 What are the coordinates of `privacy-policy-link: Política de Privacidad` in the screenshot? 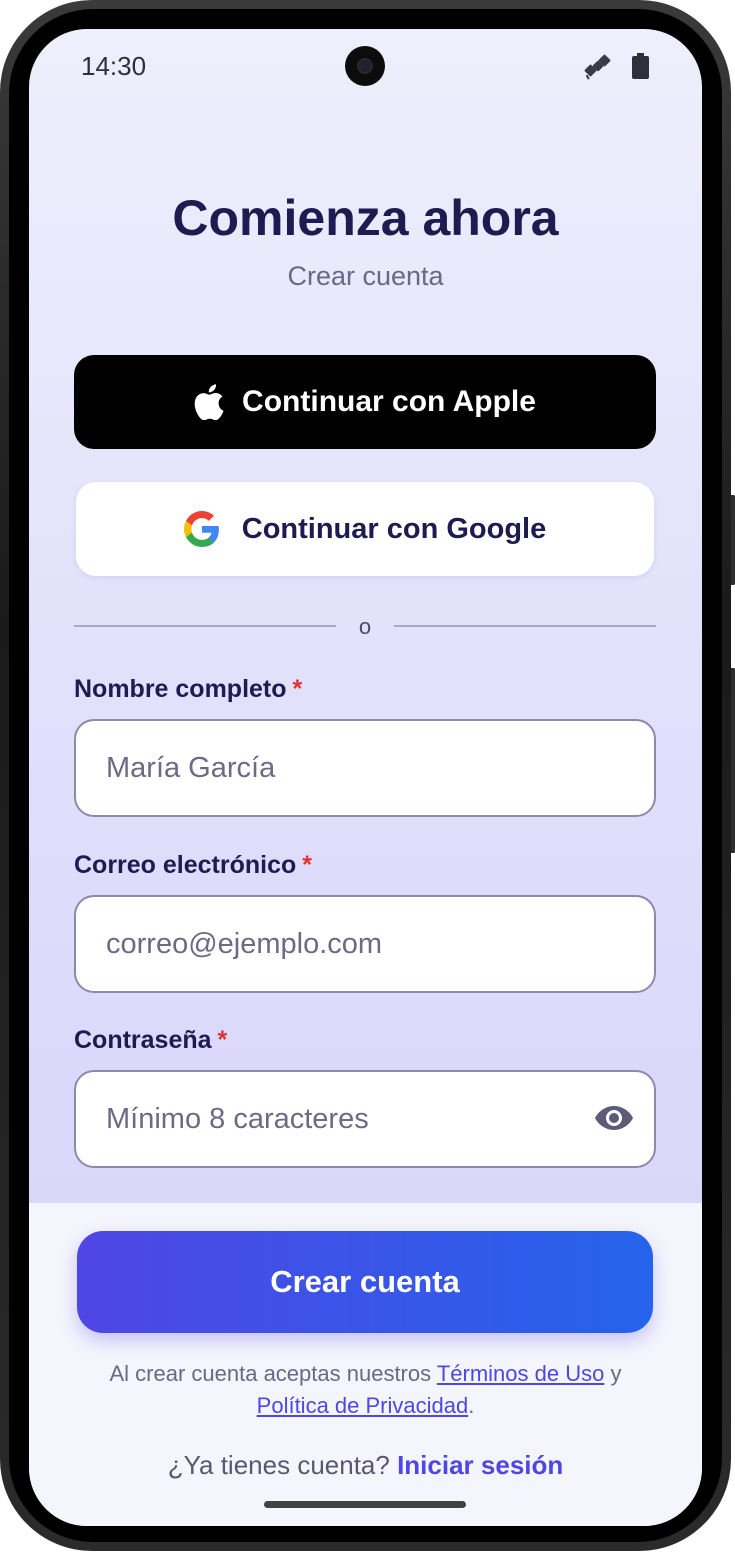 It's located at (363, 1405).